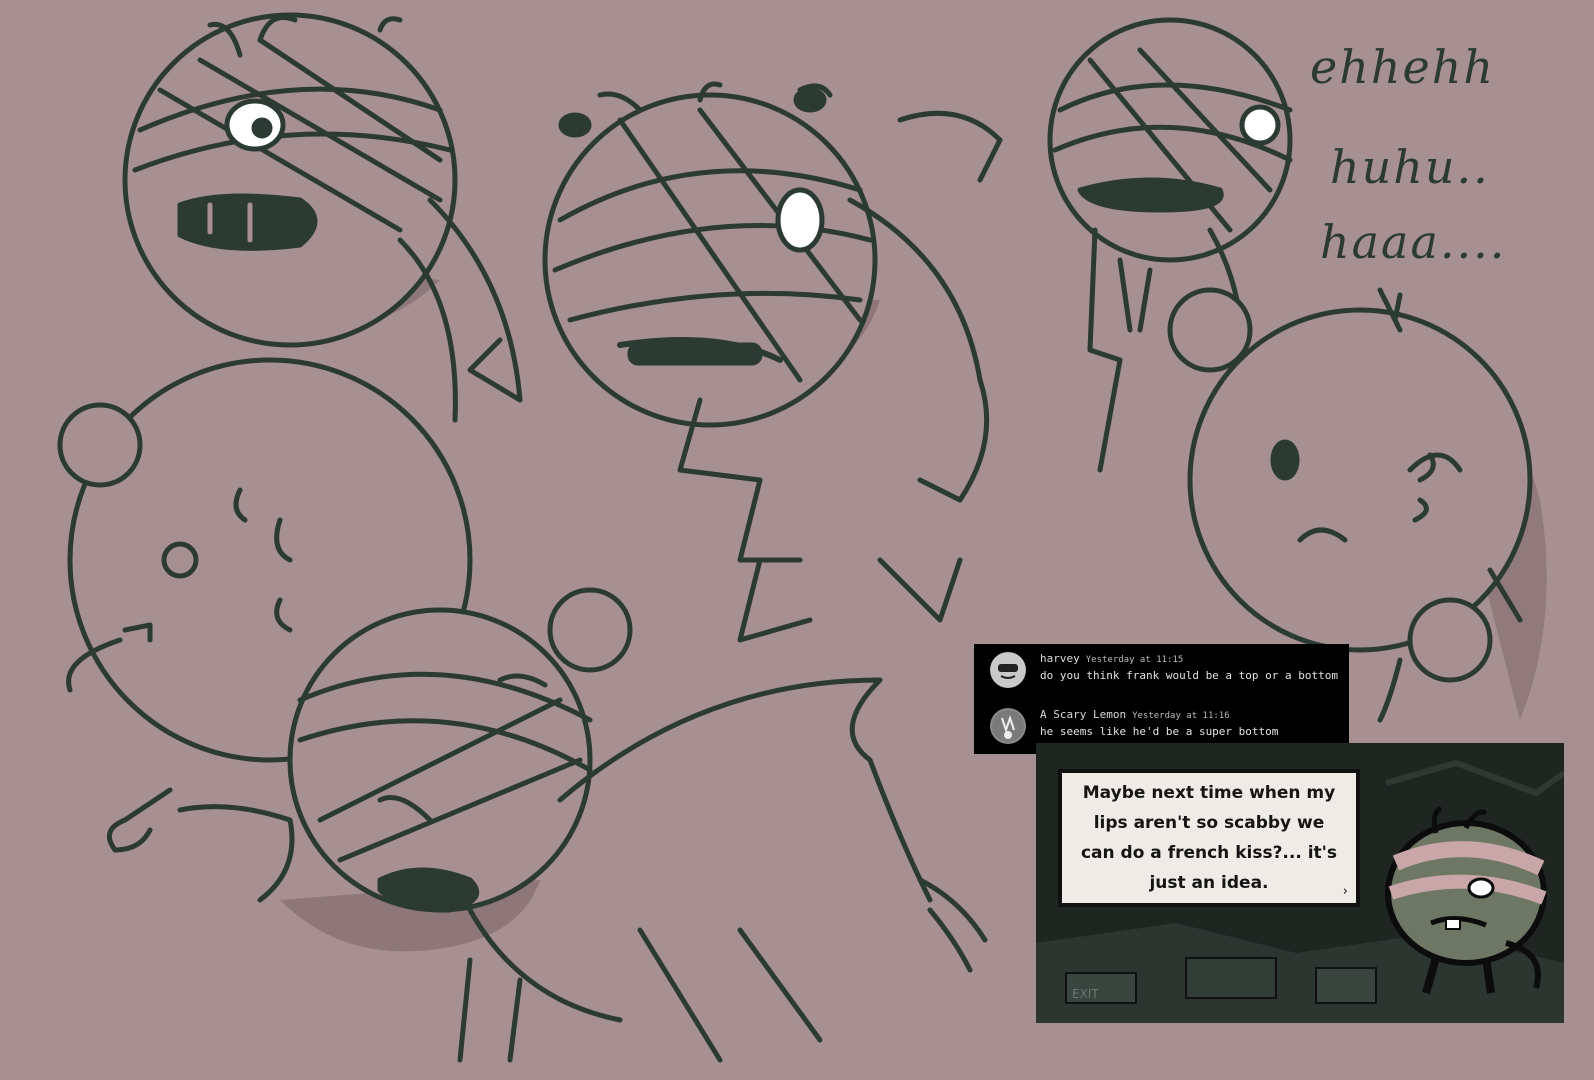  Describe the element at coordinates (322, 217) in the screenshot. I see `mummy-sketch-top-left` at that location.